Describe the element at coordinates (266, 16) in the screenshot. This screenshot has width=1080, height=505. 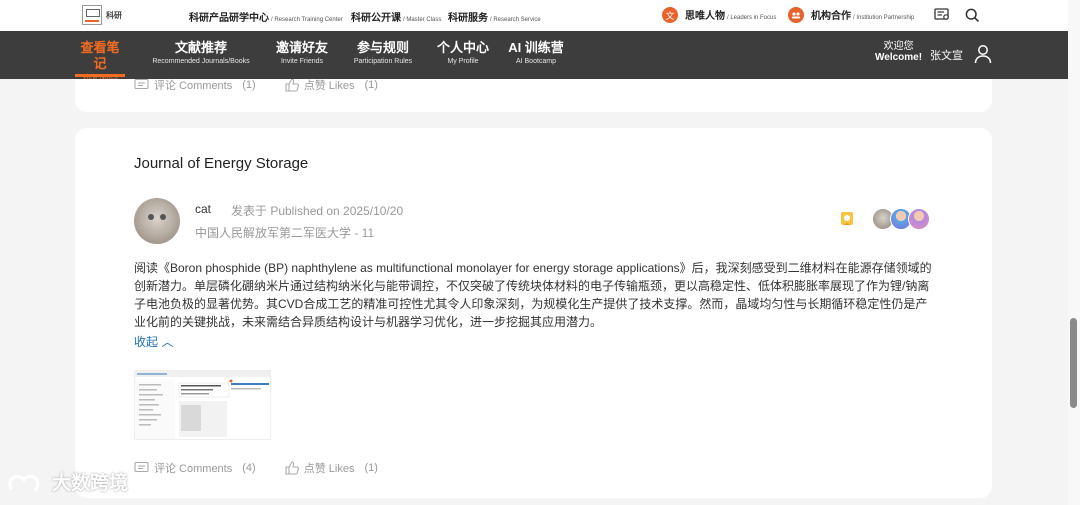
I see `link-research-training-center: 科研产品研学中心 / Research Training Center` at that location.